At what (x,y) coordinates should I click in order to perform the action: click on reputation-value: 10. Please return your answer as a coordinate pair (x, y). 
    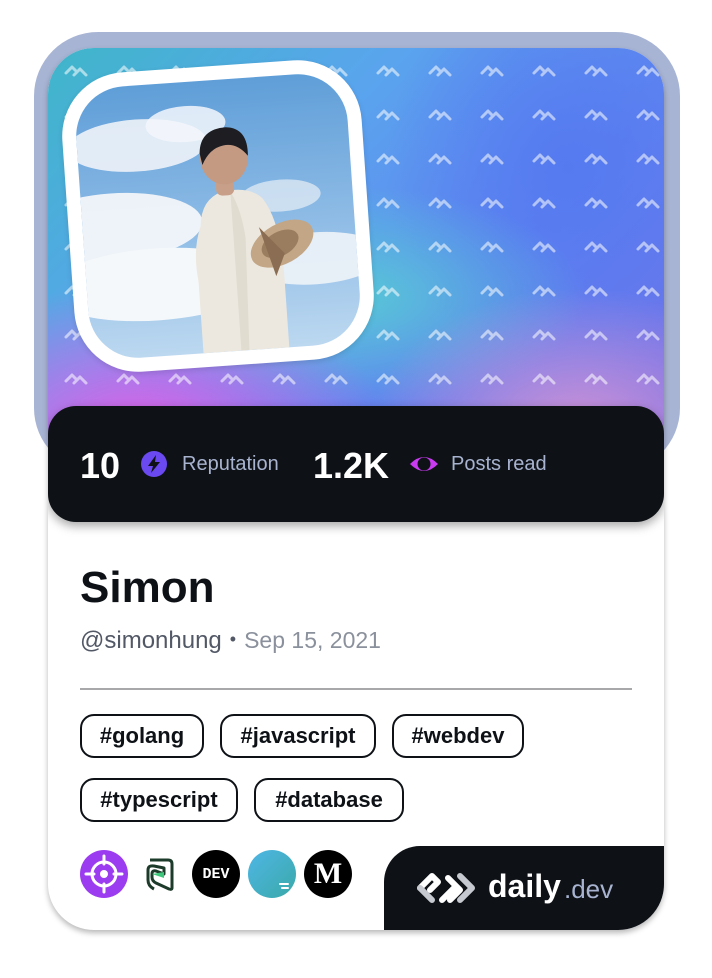
    Looking at the image, I should click on (100, 465).